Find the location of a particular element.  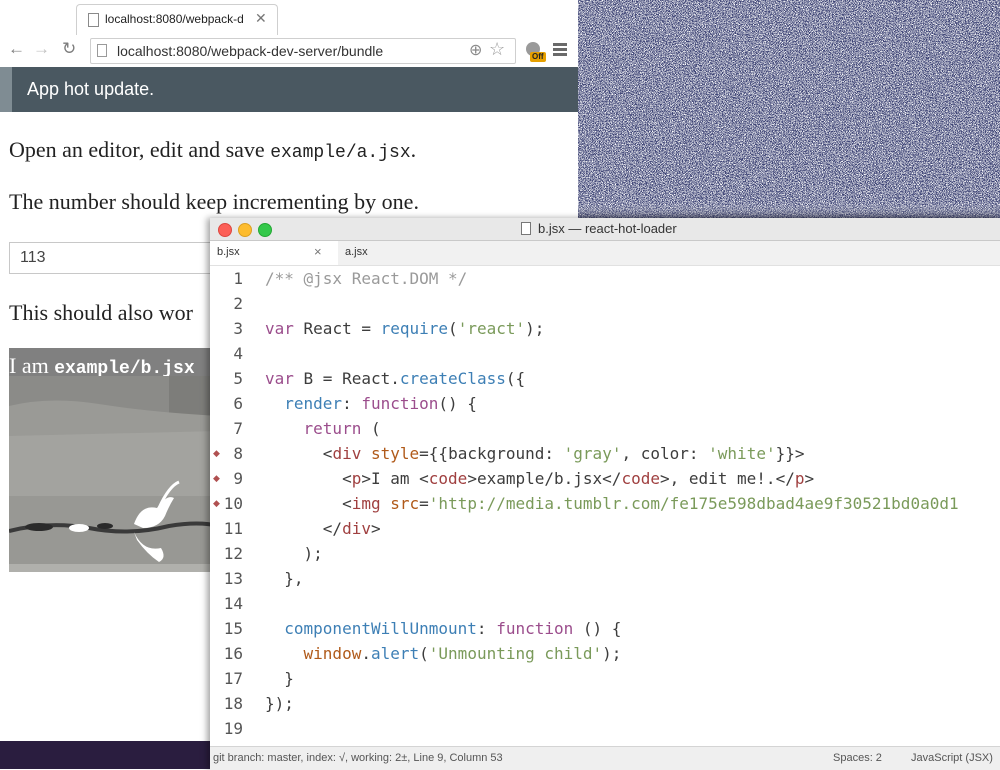

close-tab-icon: ✕ is located at coordinates (261, 18).